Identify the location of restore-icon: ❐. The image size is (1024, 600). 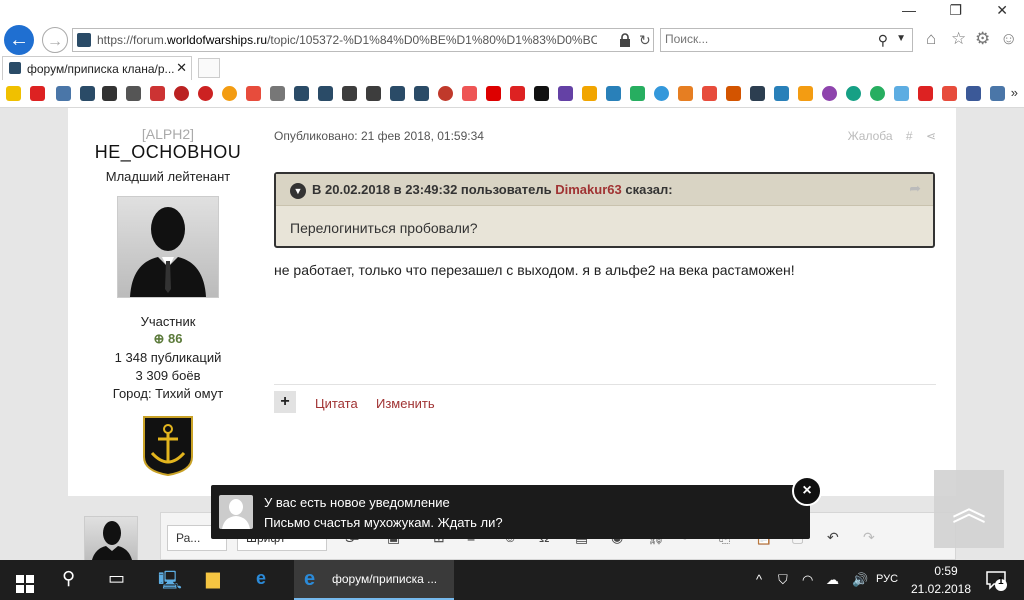
(955, 10).